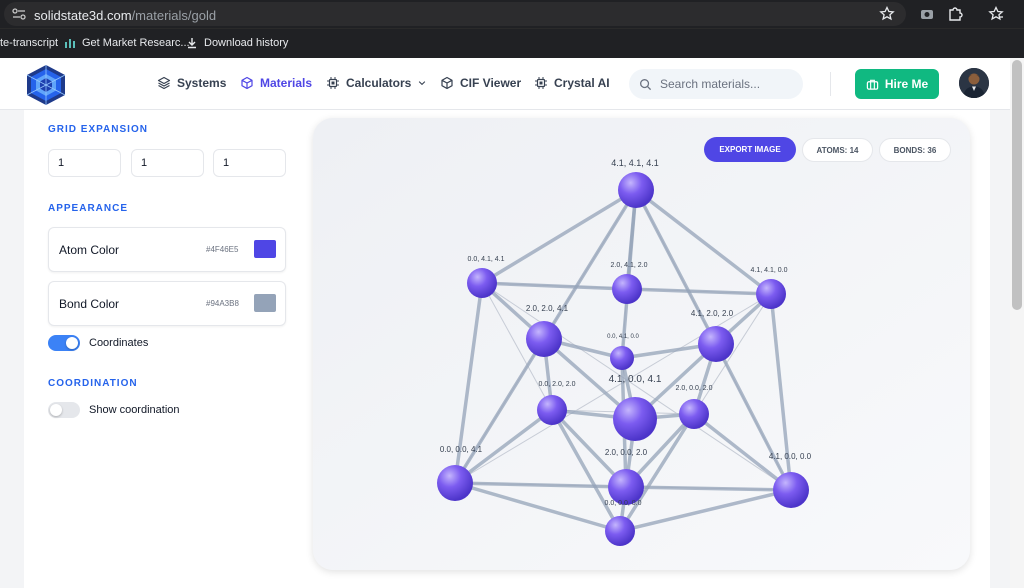  Describe the element at coordinates (167, 249) in the screenshot. I see `atom-color-picker: Atom Color #4F46E5` at that location.